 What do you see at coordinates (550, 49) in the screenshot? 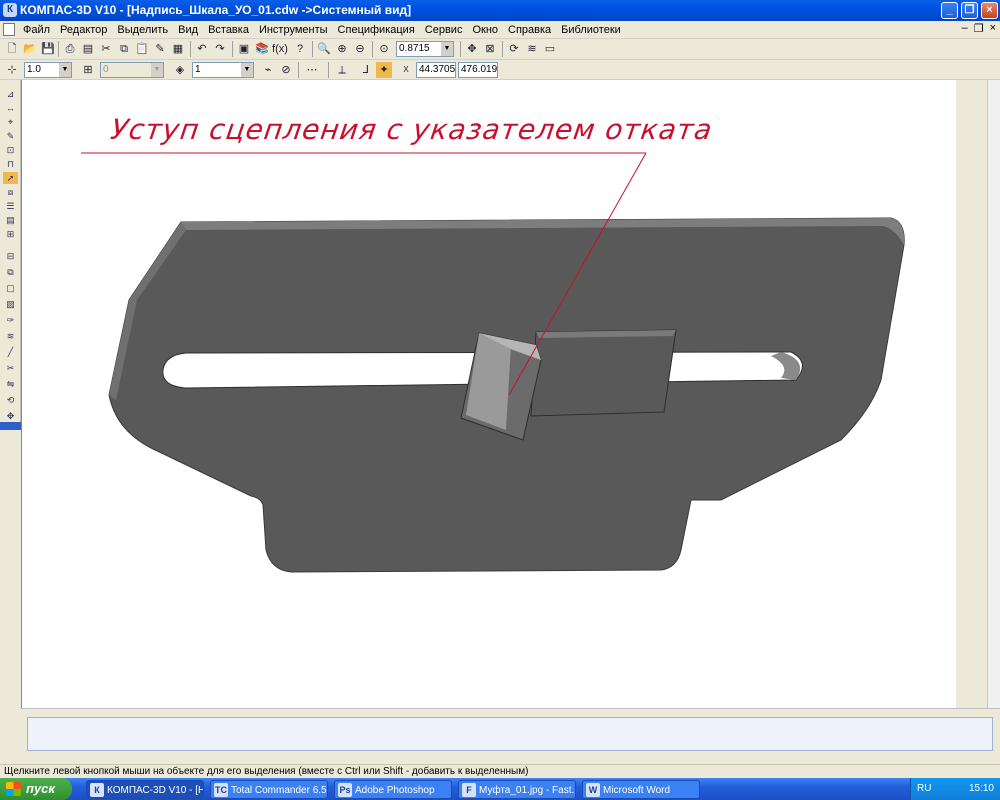
I see `view-icon: ▭` at bounding box center [550, 49].